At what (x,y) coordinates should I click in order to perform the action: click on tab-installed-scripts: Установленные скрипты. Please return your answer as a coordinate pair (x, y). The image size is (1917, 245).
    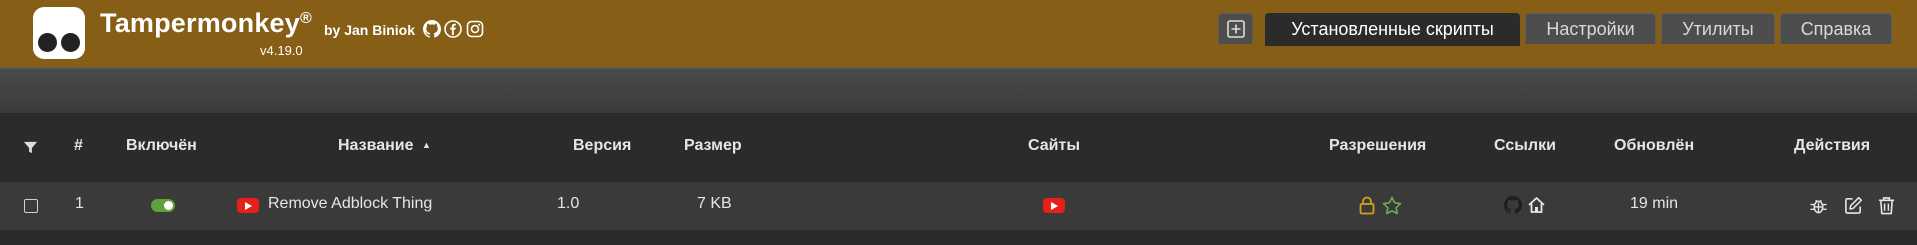
    Looking at the image, I should click on (1392, 29).